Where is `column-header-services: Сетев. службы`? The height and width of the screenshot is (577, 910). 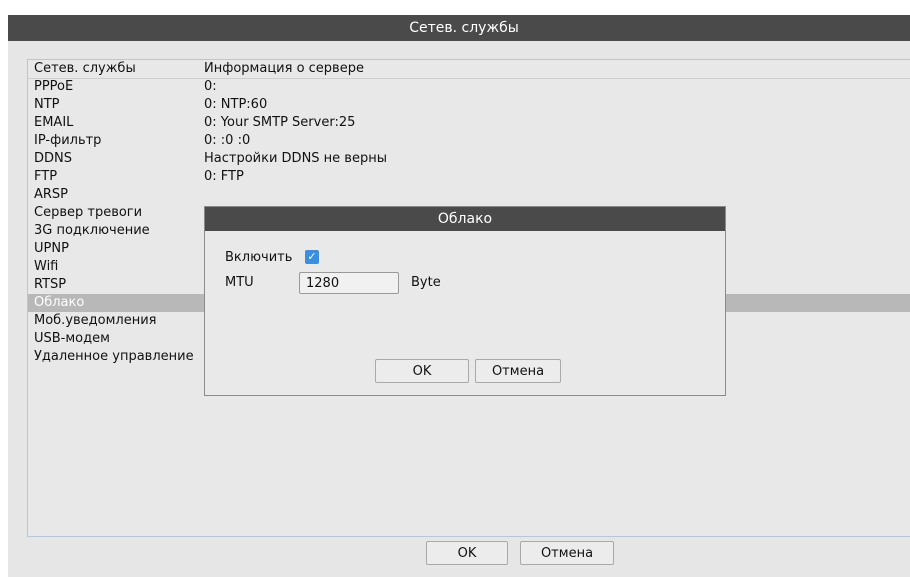
column-header-services: Сетев. службы is located at coordinates (85, 68).